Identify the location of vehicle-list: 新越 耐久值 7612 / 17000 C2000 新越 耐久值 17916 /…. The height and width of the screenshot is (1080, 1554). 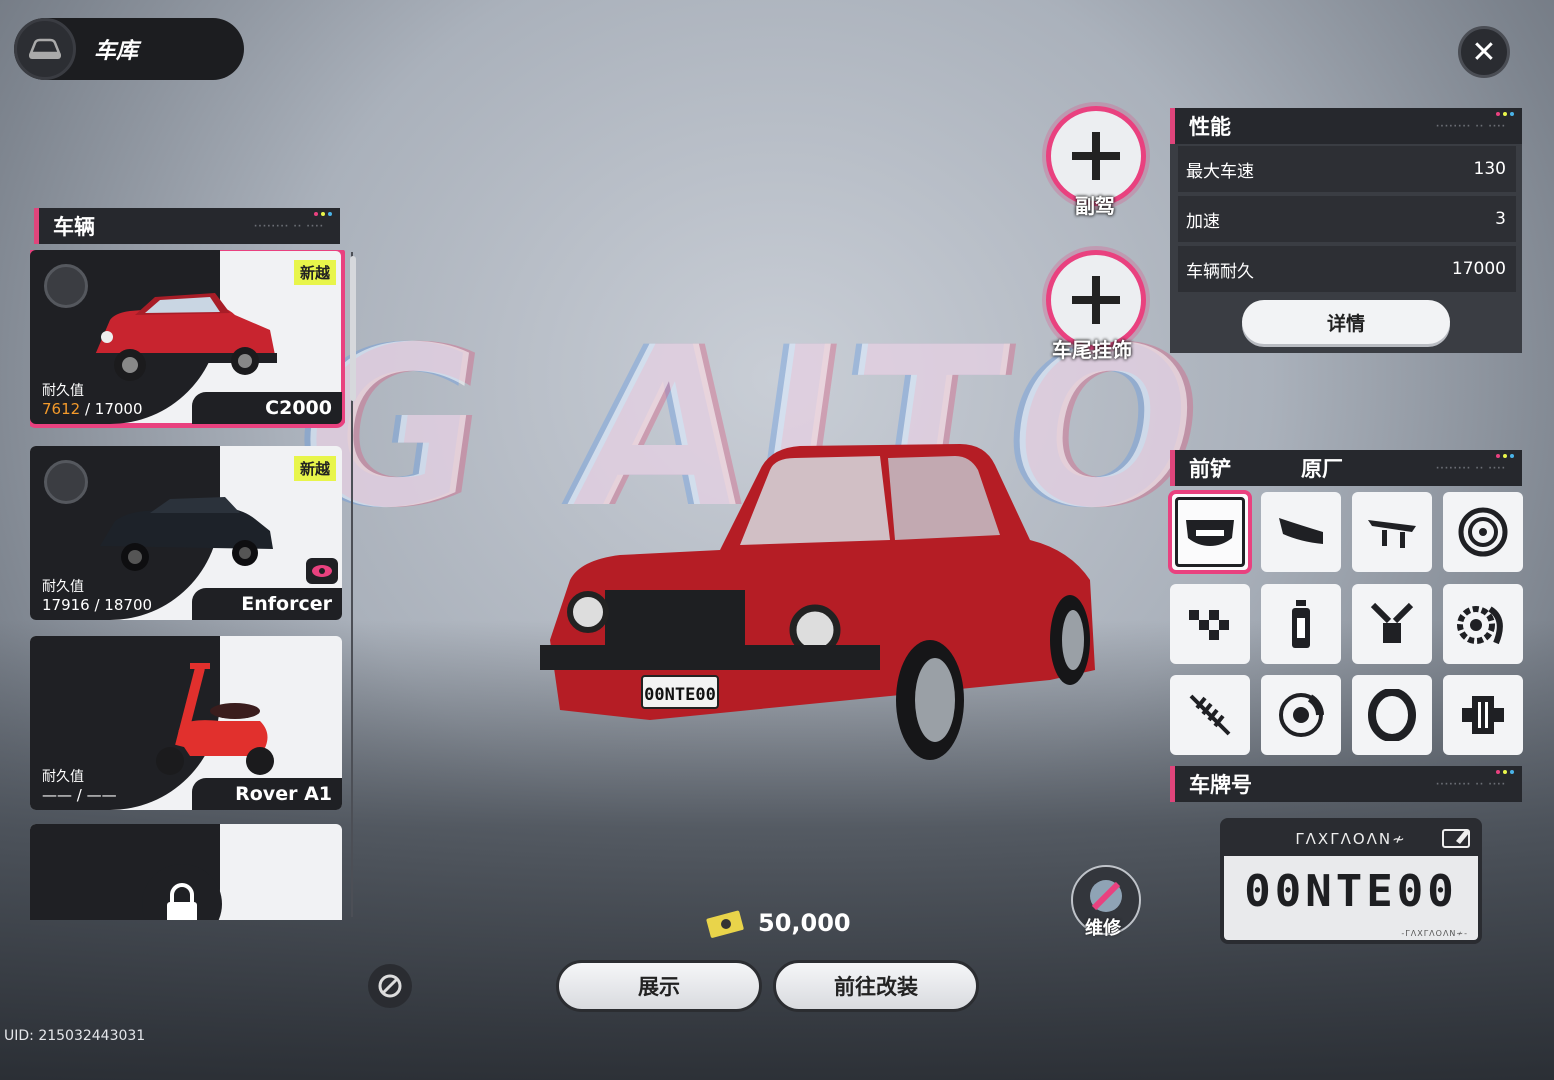
(187, 585).